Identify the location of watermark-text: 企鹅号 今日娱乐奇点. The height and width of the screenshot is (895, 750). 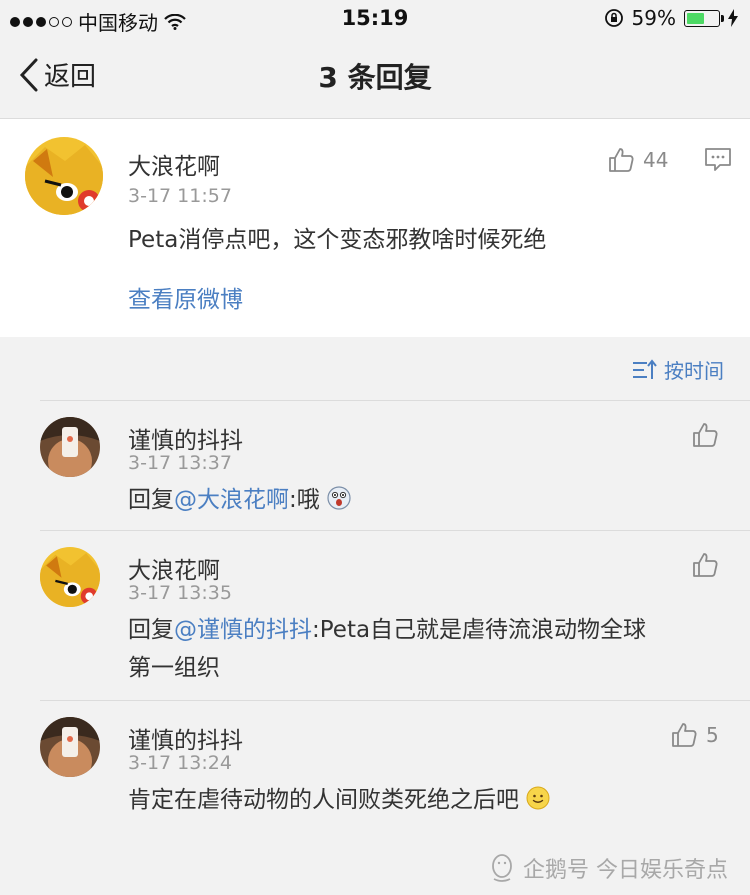
(625, 870).